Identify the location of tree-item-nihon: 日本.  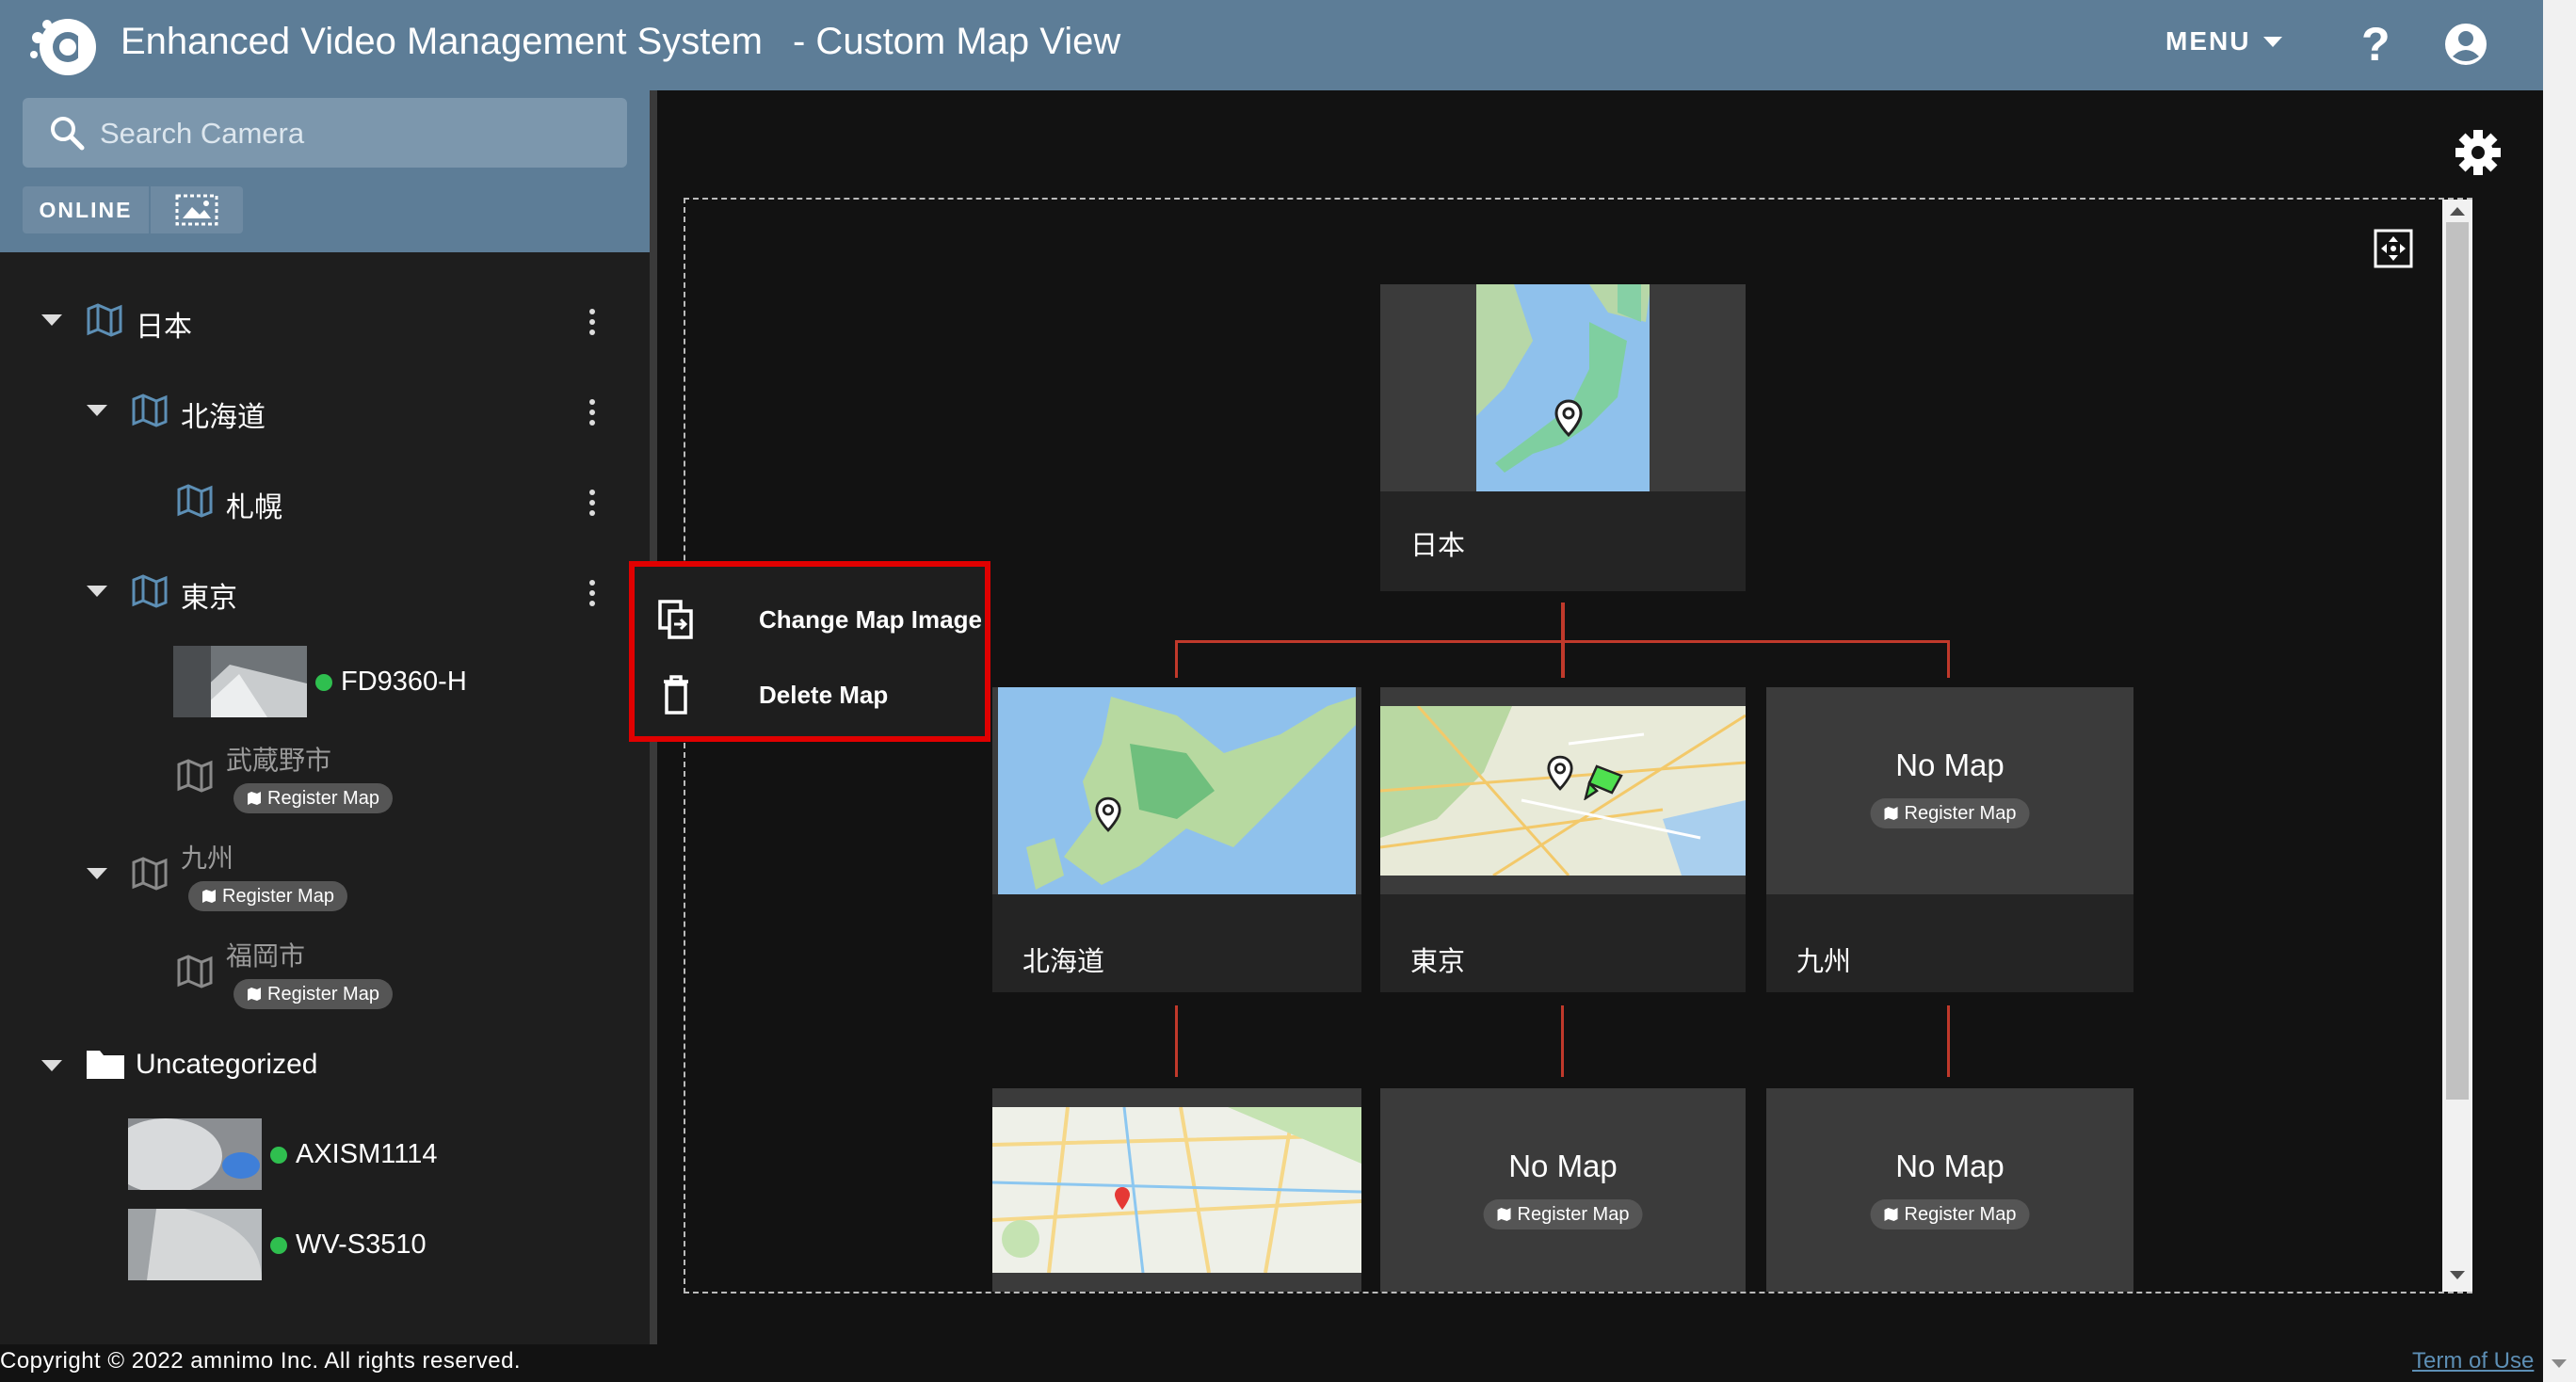
(164, 324).